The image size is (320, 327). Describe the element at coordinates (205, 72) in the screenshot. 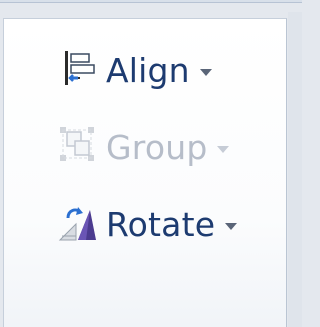

I see `align-dropdown-arrow-icon` at that location.